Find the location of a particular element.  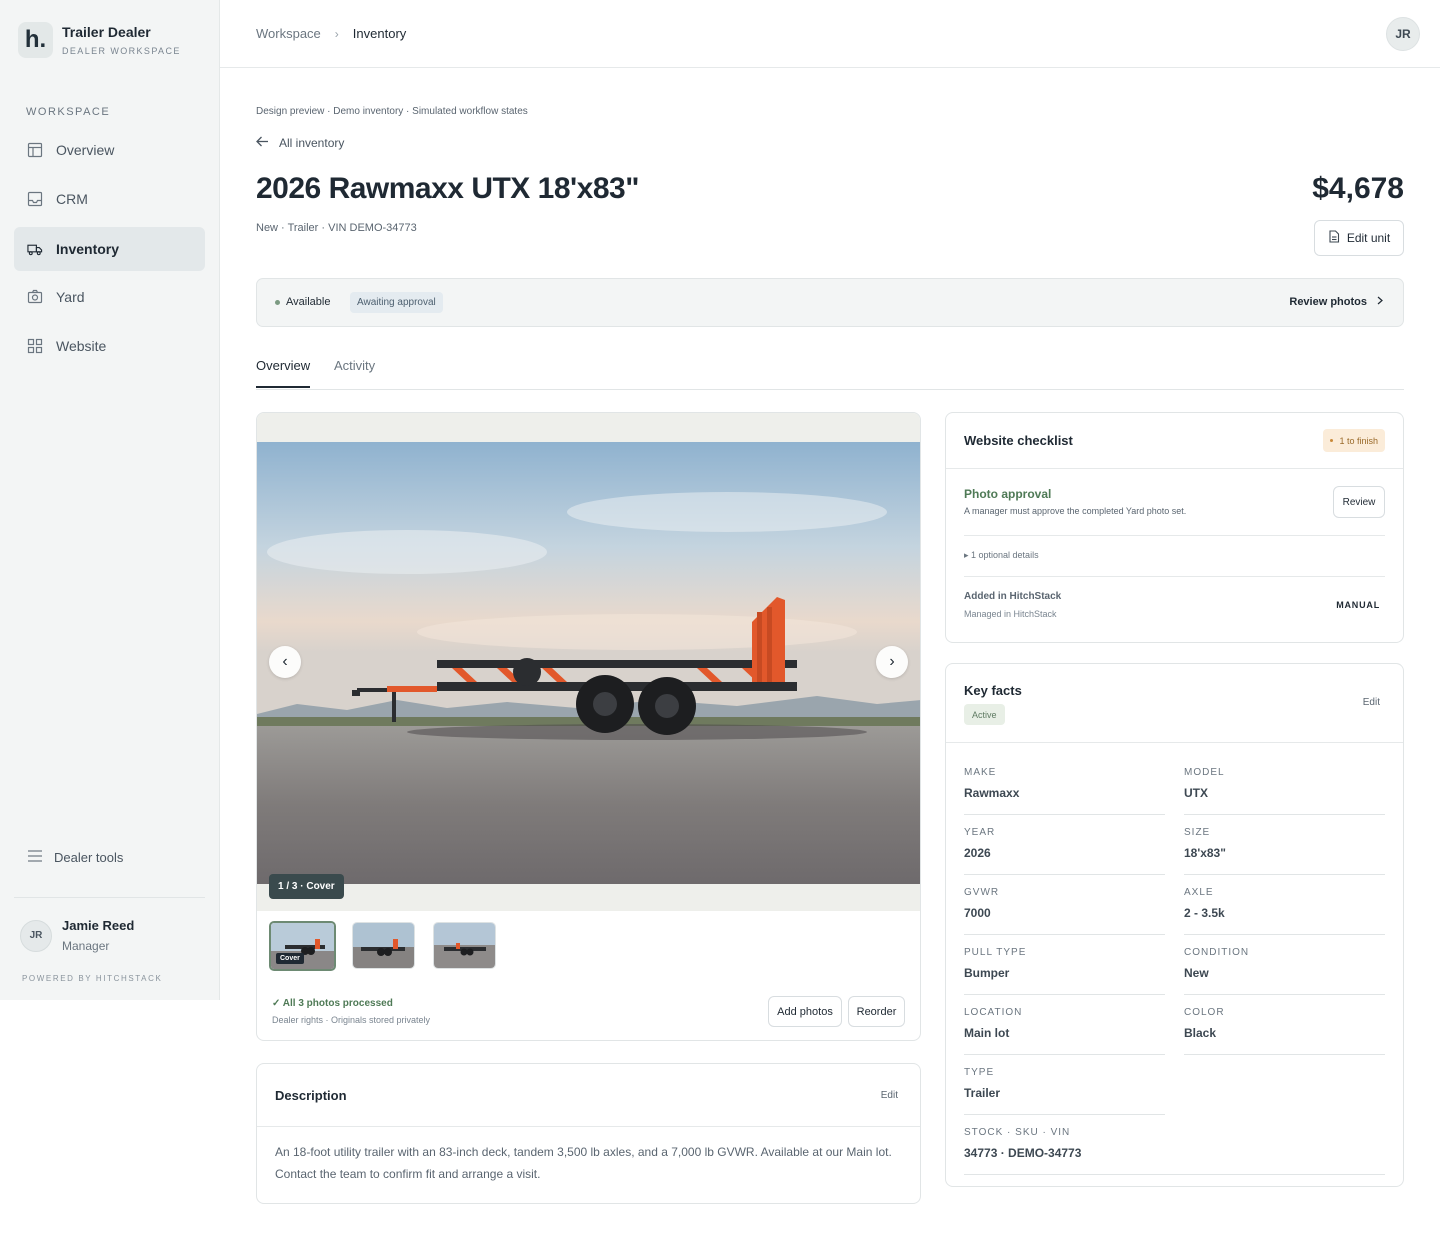

fact-make: MAKE Rawmaxx is located at coordinates (1064, 791).